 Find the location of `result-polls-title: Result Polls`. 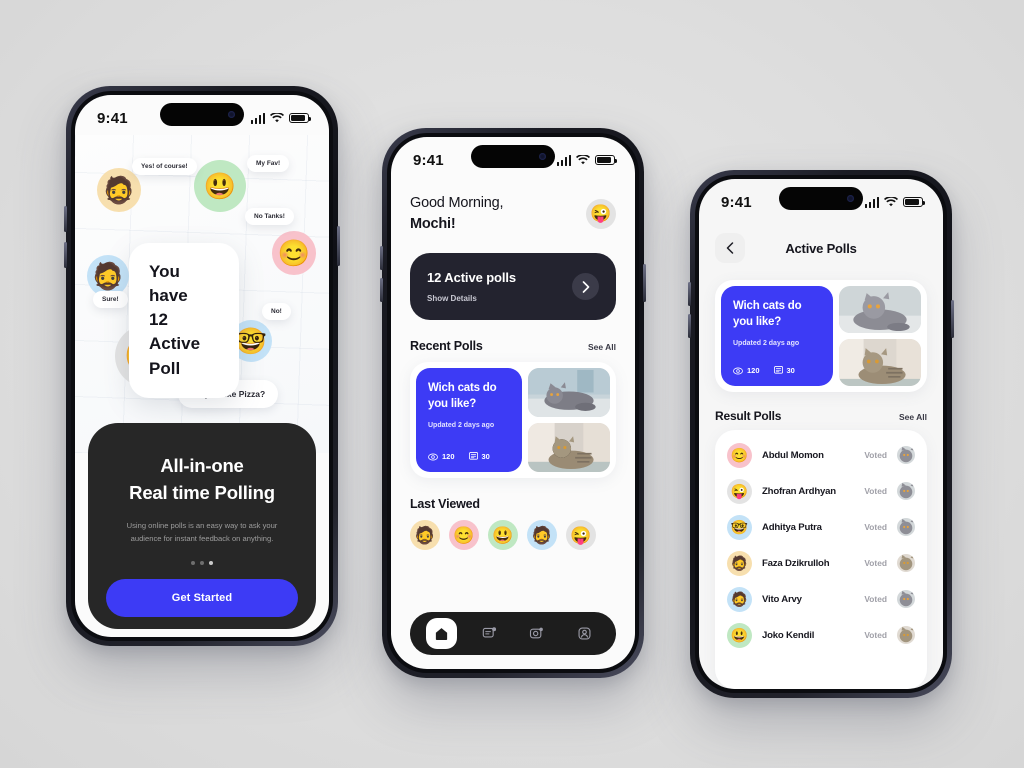

result-polls-title: Result Polls is located at coordinates (748, 416).